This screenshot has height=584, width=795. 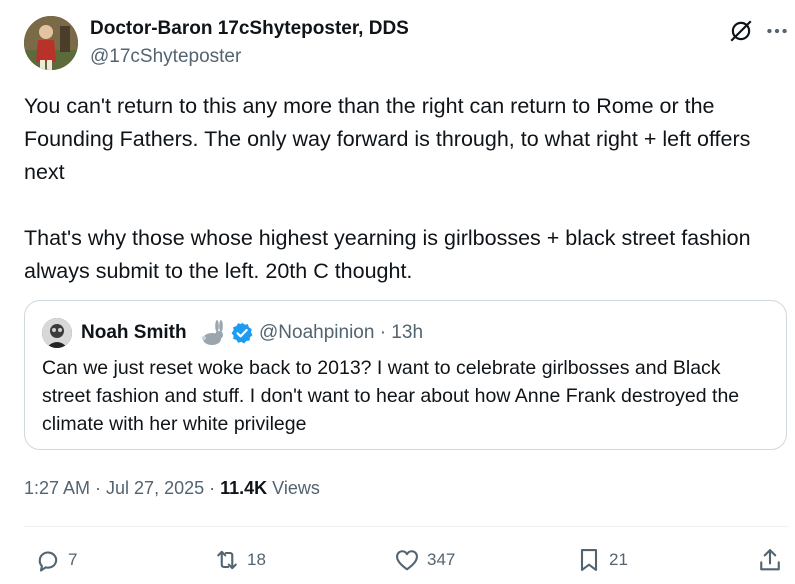 What do you see at coordinates (441, 559) in the screenshot?
I see `like-count: 347` at bounding box center [441, 559].